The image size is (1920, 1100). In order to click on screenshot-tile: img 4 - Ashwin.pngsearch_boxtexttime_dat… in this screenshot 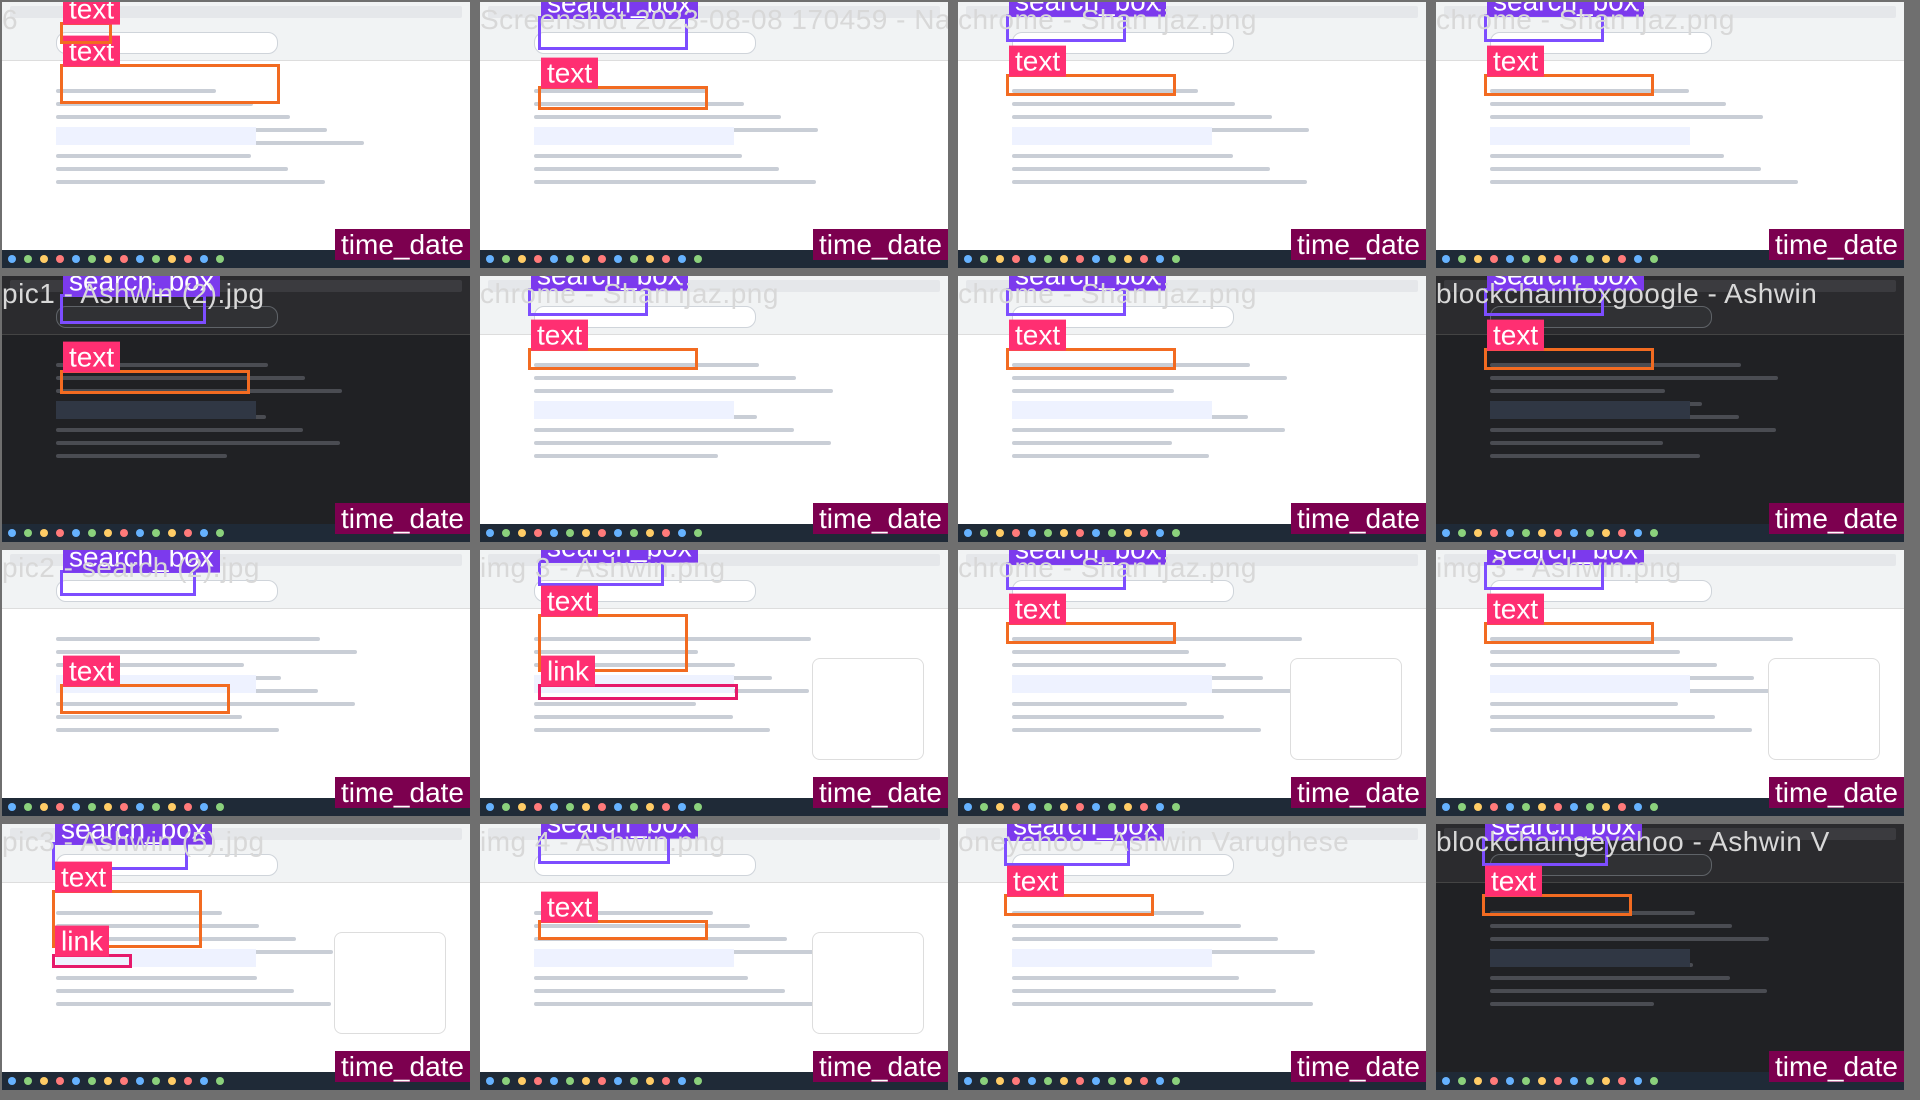, I will do `click(714, 957)`.